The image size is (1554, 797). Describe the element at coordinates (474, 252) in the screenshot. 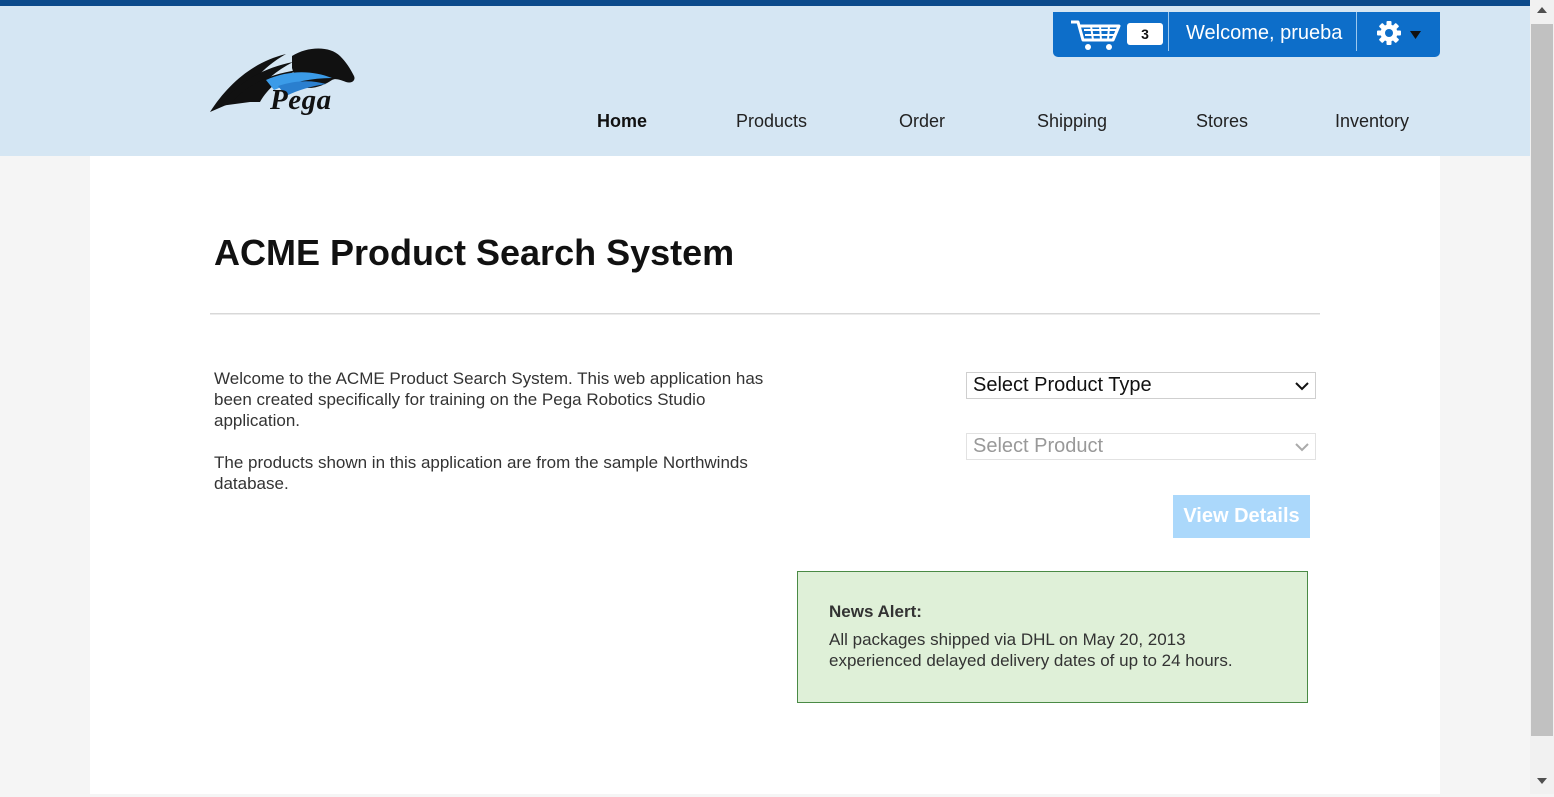

I see `page-title: ACME Product Search System` at that location.